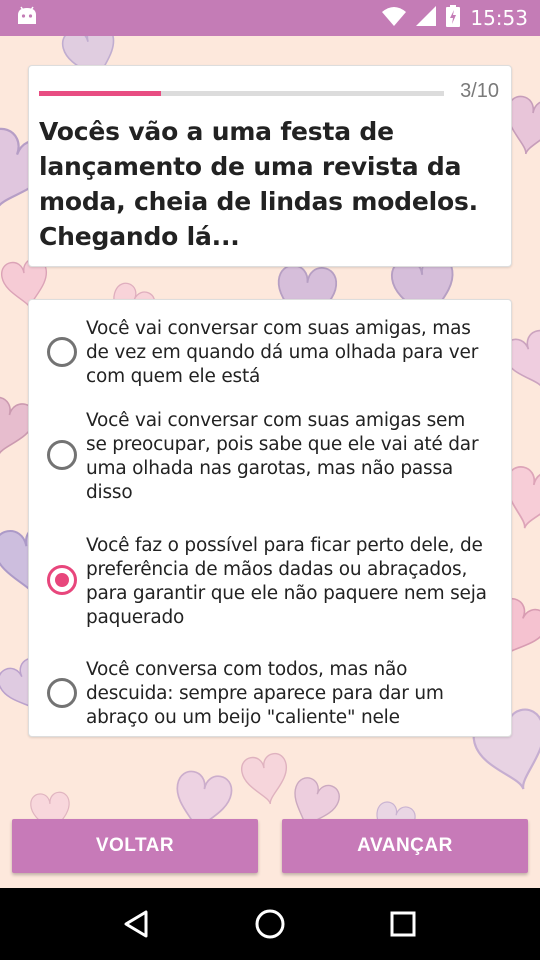 This screenshot has width=540, height=960. I want to click on quiz-progress-bar, so click(241, 93).